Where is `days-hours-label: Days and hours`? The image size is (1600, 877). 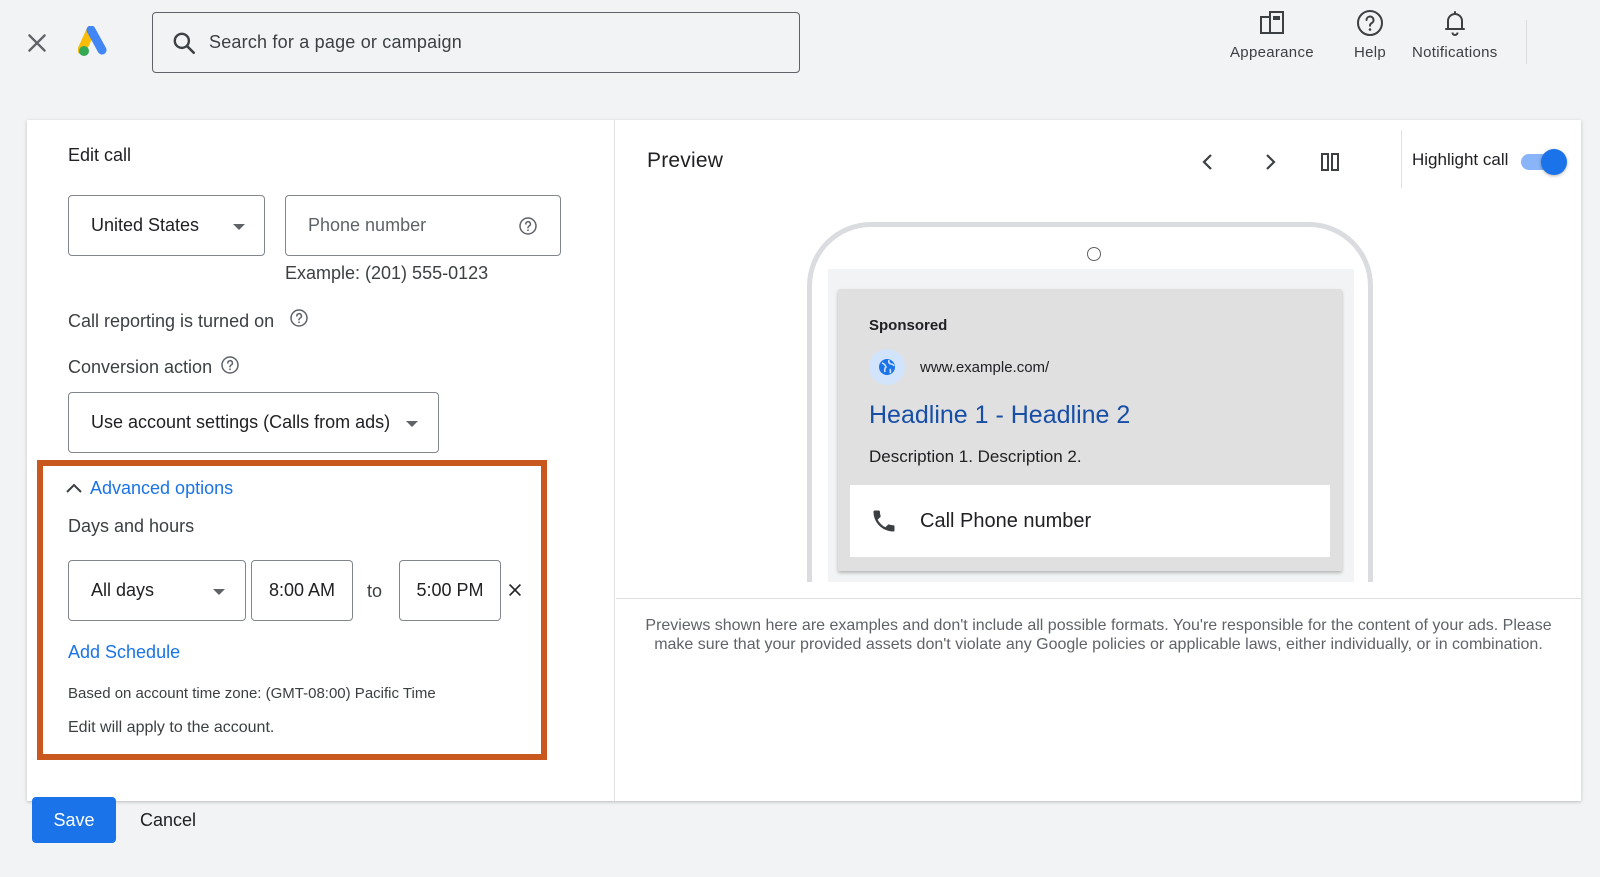
days-hours-label: Days and hours is located at coordinates (131, 526).